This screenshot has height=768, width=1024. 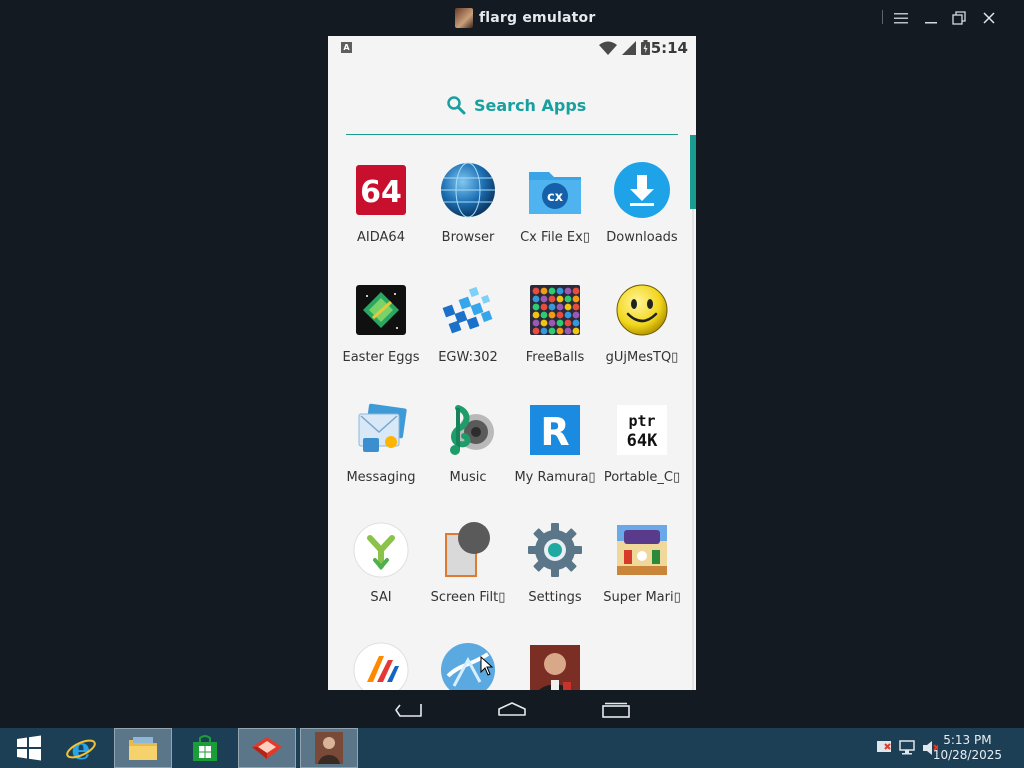 I want to click on app-super-mario: Super Mari▯, so click(x=642, y=577).